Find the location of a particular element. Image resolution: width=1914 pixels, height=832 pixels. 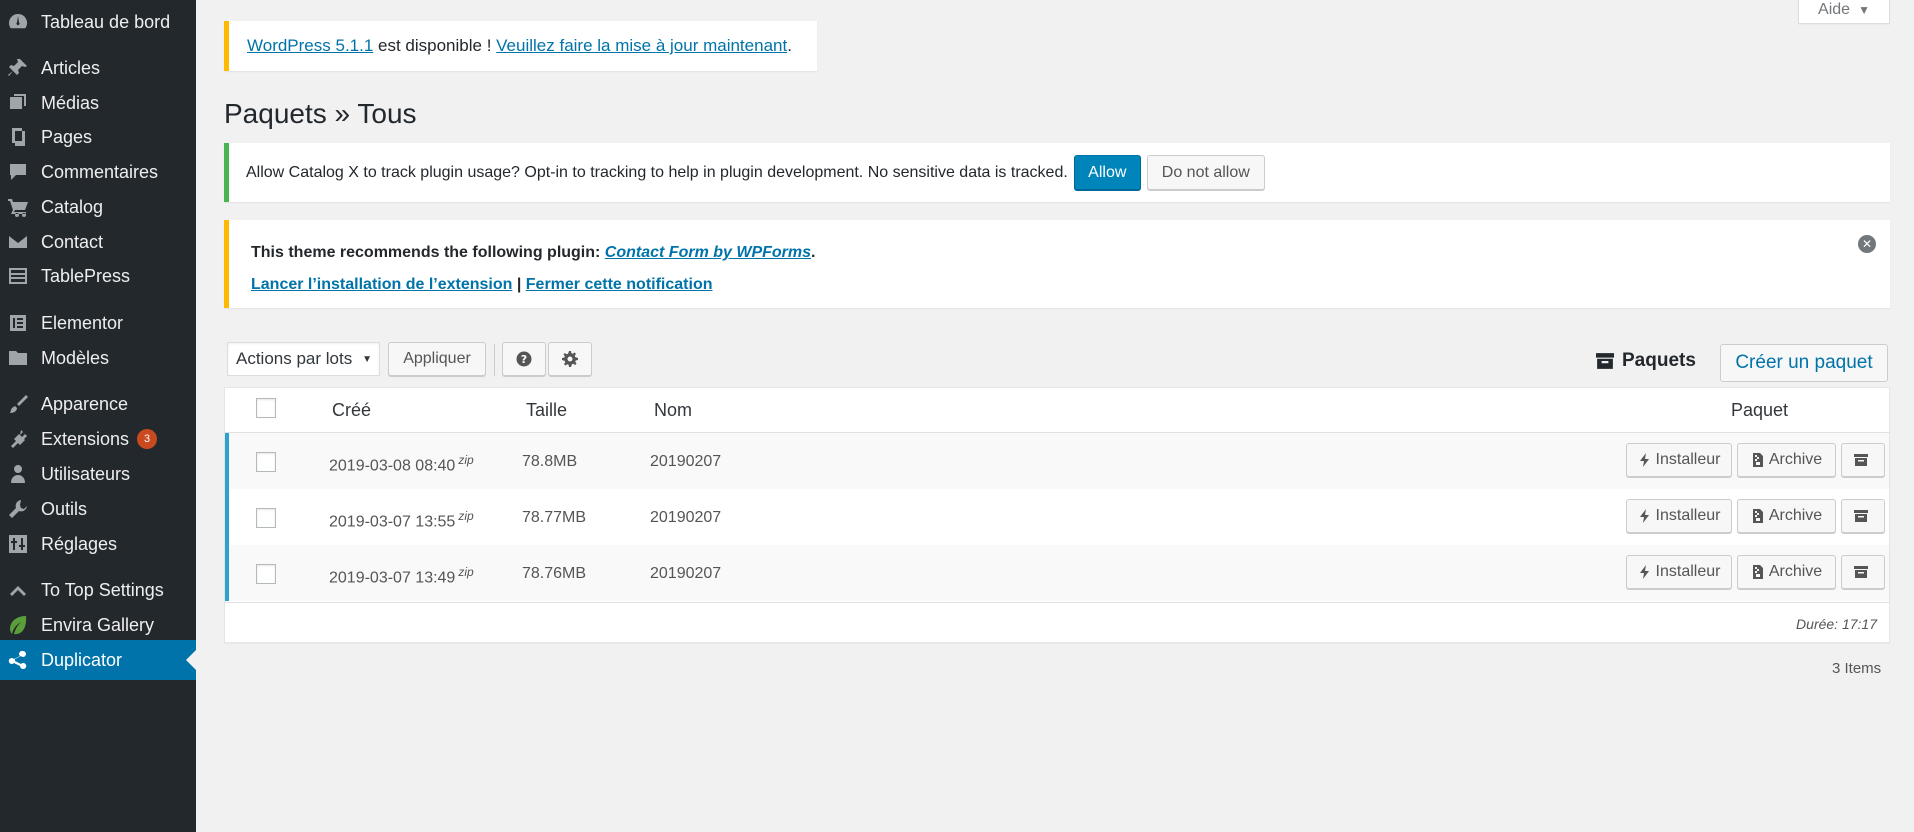

pin-icon is located at coordinates (18, 68).